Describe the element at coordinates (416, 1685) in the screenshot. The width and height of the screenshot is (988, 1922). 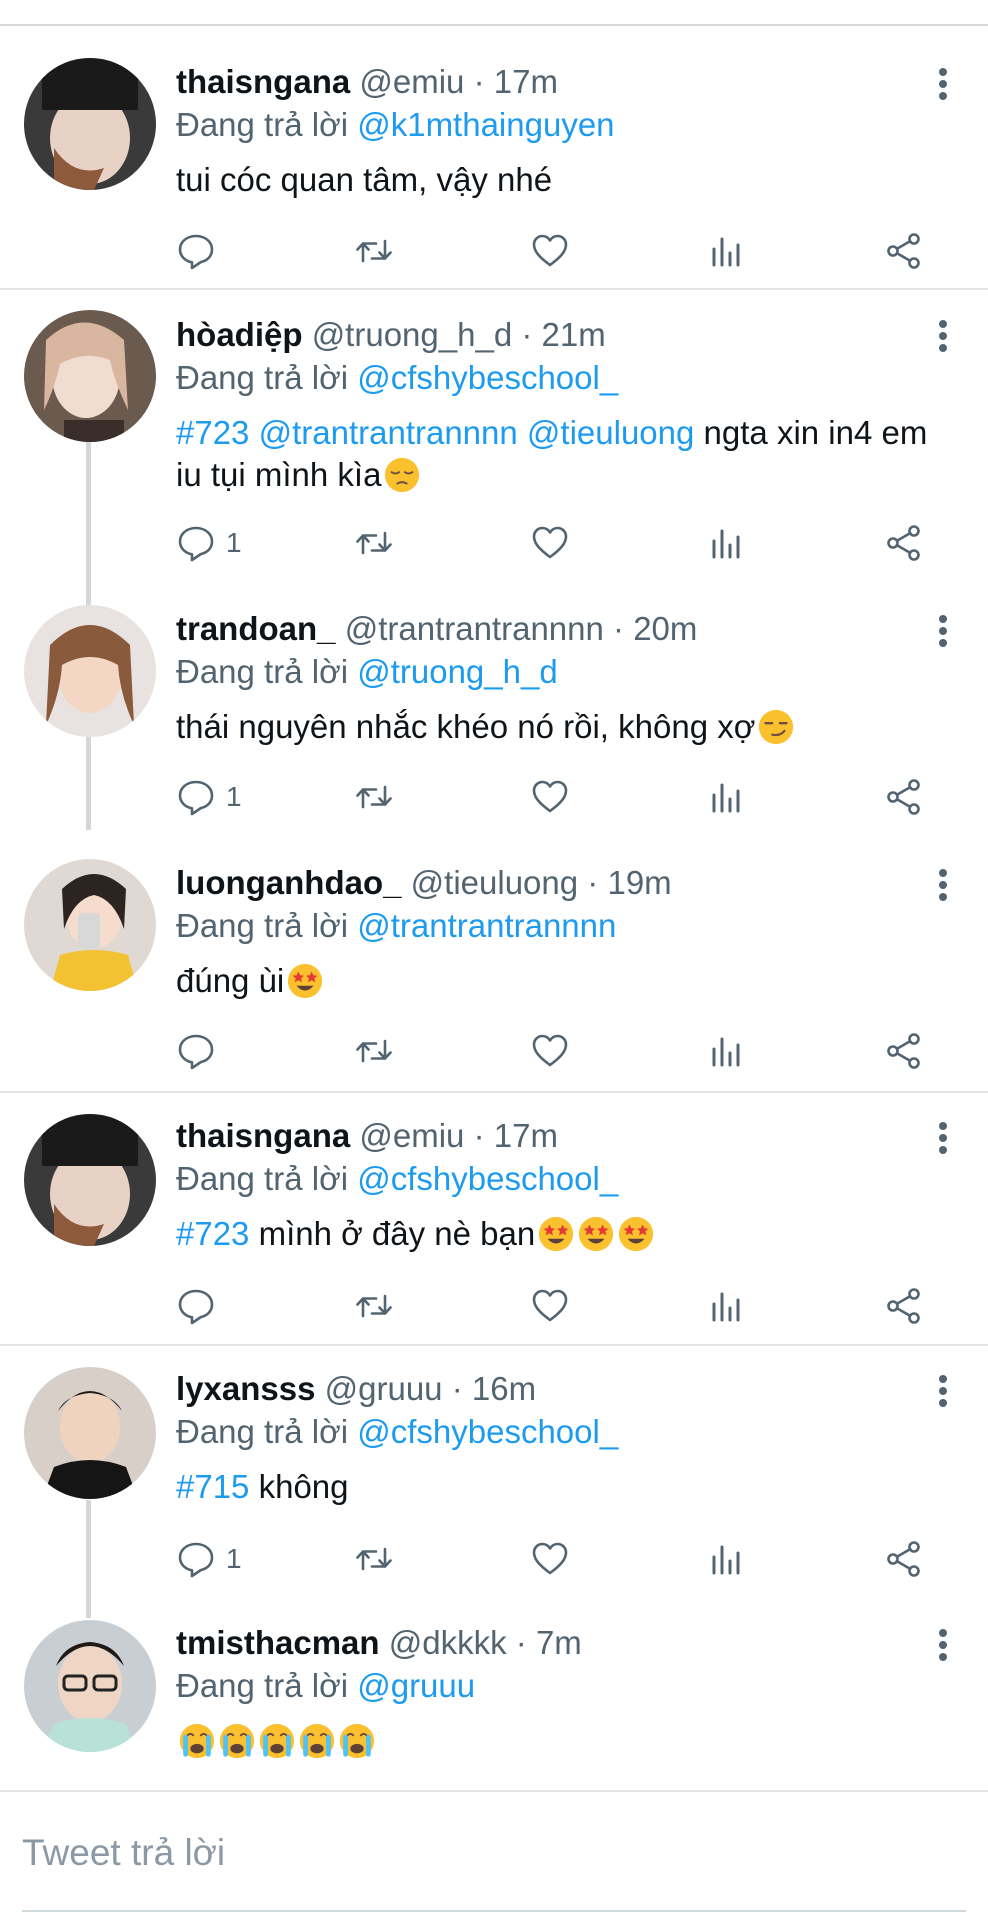
I see `mention-link: @gruuu` at that location.